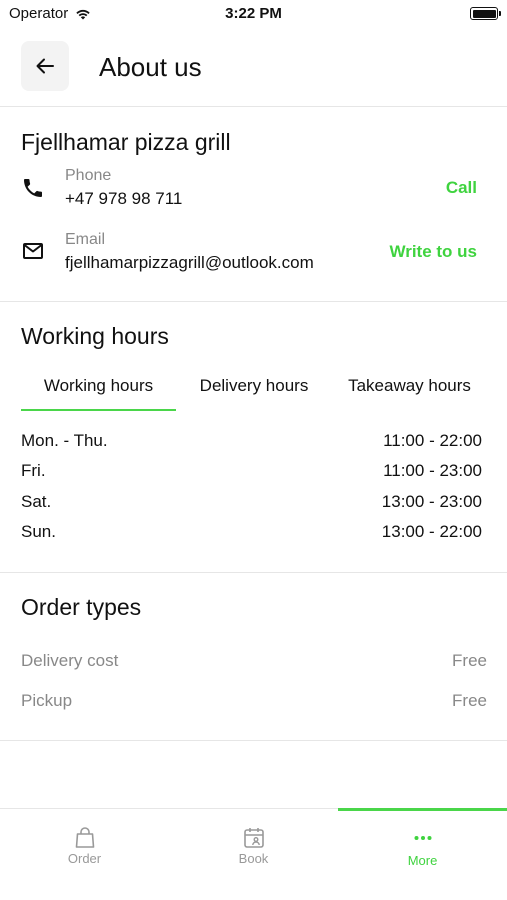  I want to click on email-address: fjellhamarpizzagrill@outlook.com, so click(189, 262).